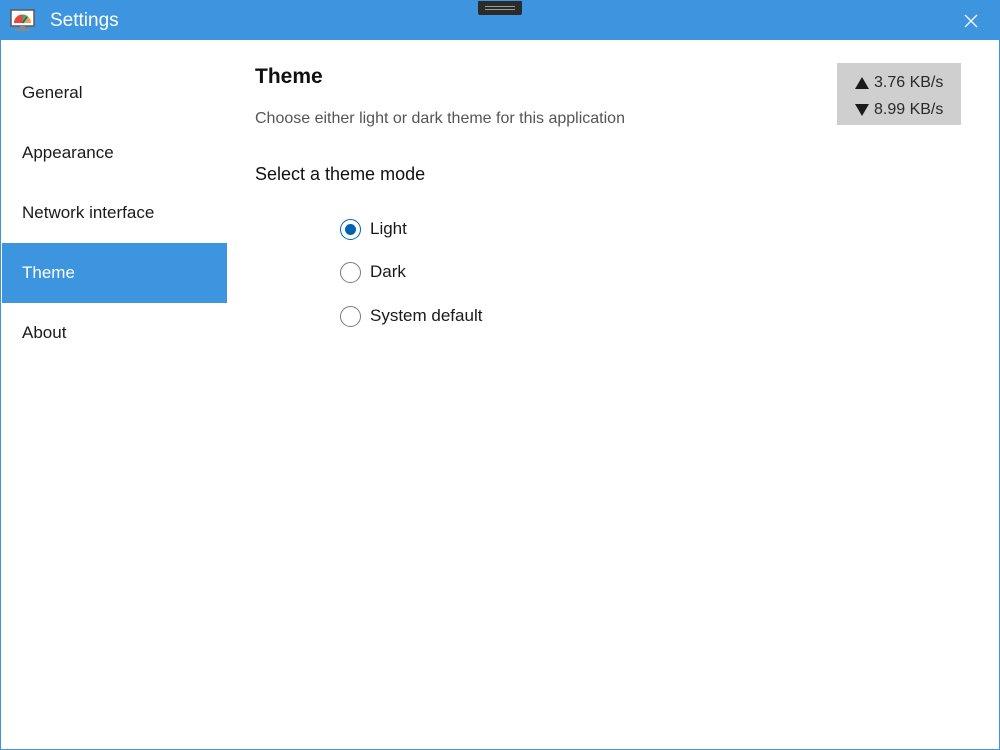 This screenshot has width=1000, height=750. What do you see at coordinates (114, 93) in the screenshot?
I see `sidebar-item-general: General` at bounding box center [114, 93].